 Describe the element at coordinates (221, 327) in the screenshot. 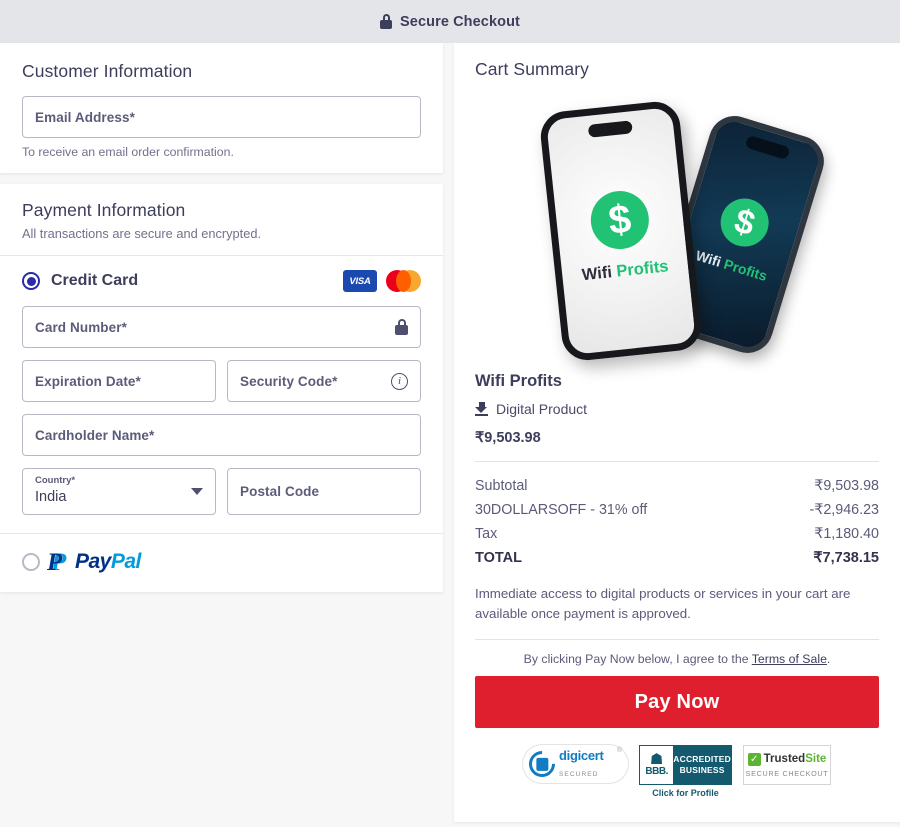

I see `card-number-field: Card Number*` at that location.